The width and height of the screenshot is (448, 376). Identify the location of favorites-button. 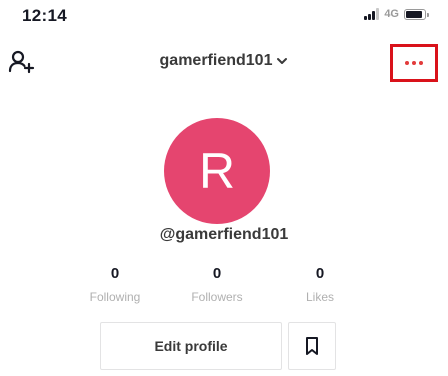
(312, 346).